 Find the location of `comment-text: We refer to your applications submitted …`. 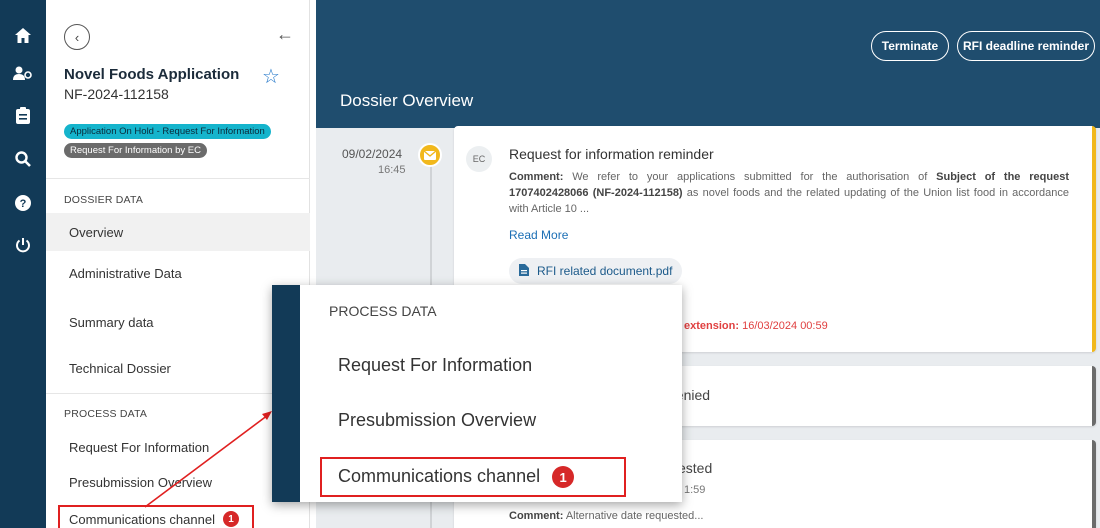

comment-text: We refer to your applications submitted … is located at coordinates (750, 177).